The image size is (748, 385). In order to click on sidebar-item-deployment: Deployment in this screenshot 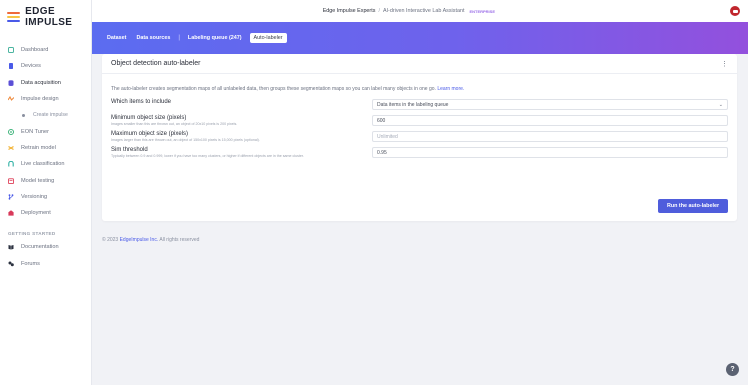, I will do `click(45, 213)`.